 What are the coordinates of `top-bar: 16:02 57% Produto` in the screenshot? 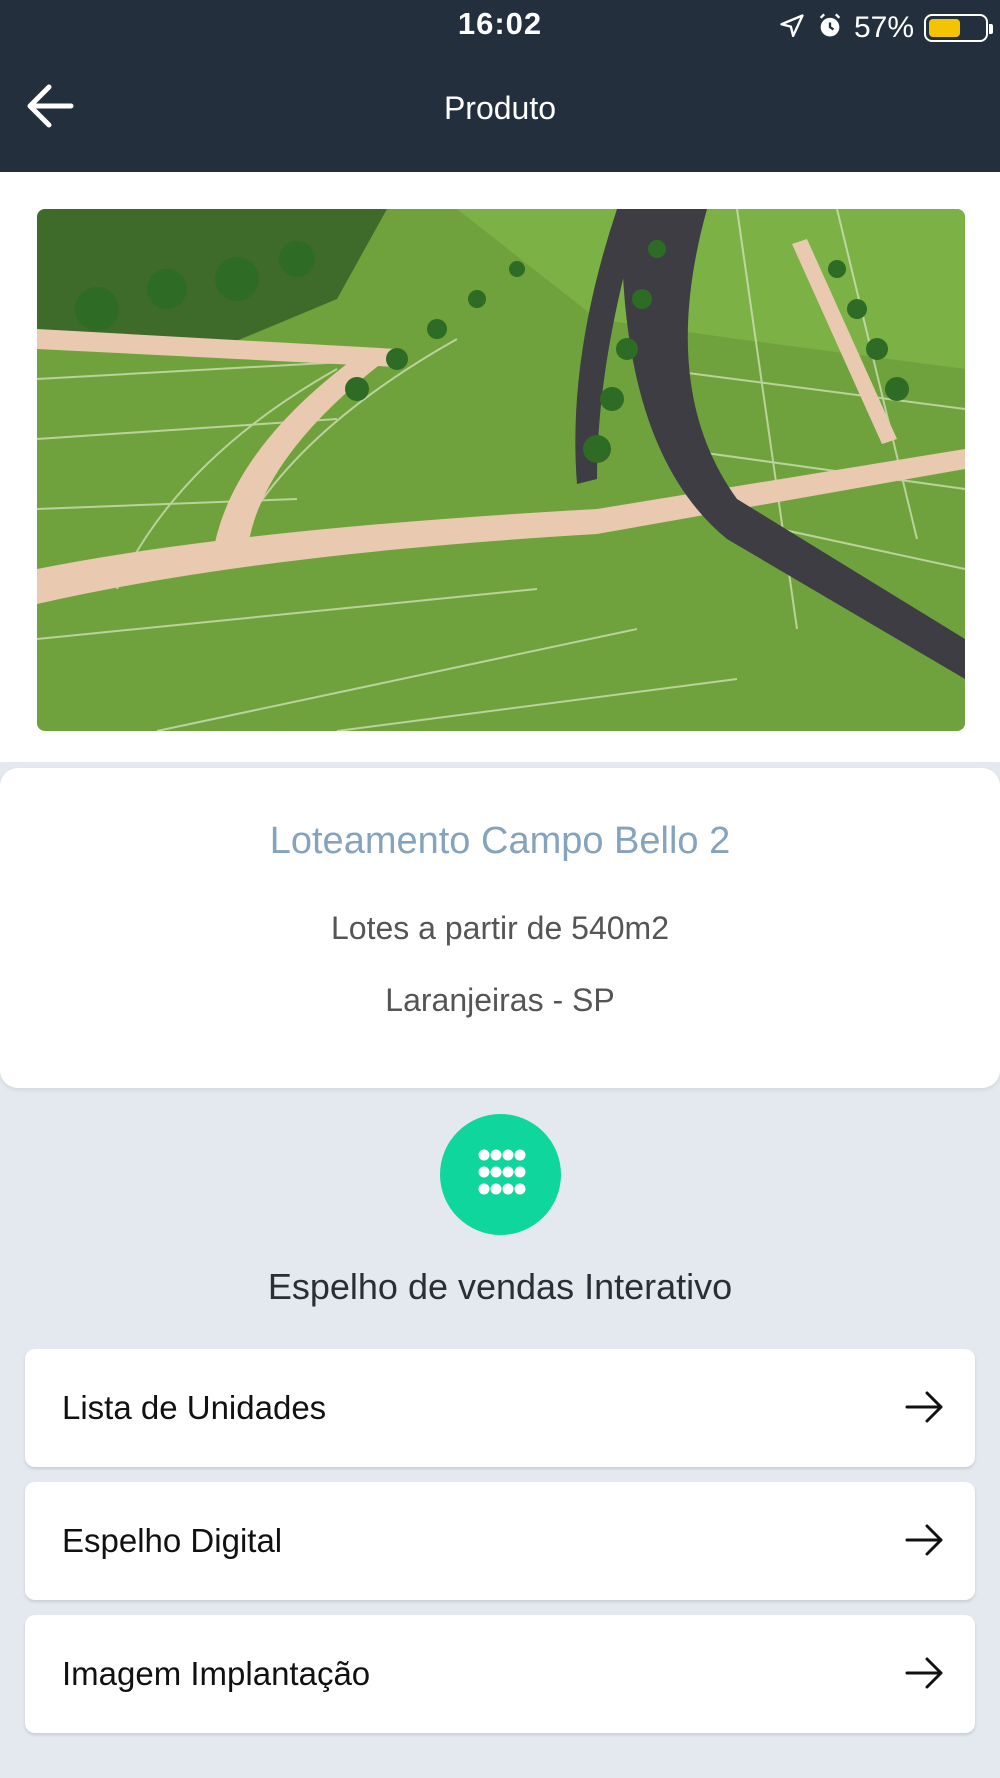 It's located at (500, 86).